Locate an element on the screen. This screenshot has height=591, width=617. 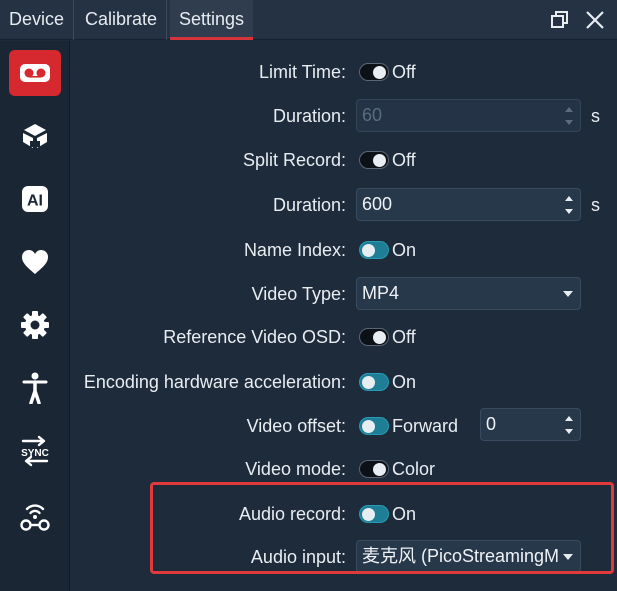
video-mode-toggle is located at coordinates (374, 469).